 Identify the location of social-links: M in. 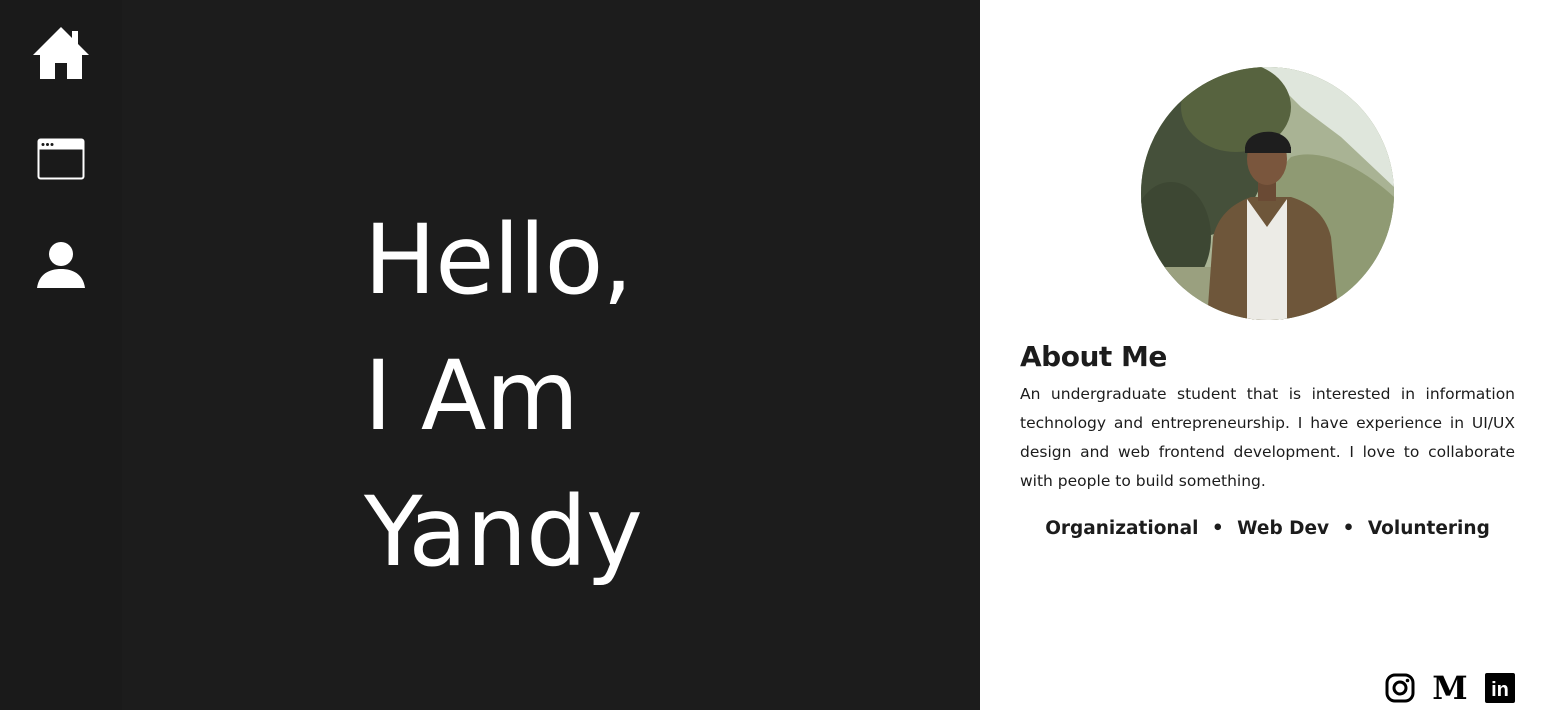
(1450, 688).